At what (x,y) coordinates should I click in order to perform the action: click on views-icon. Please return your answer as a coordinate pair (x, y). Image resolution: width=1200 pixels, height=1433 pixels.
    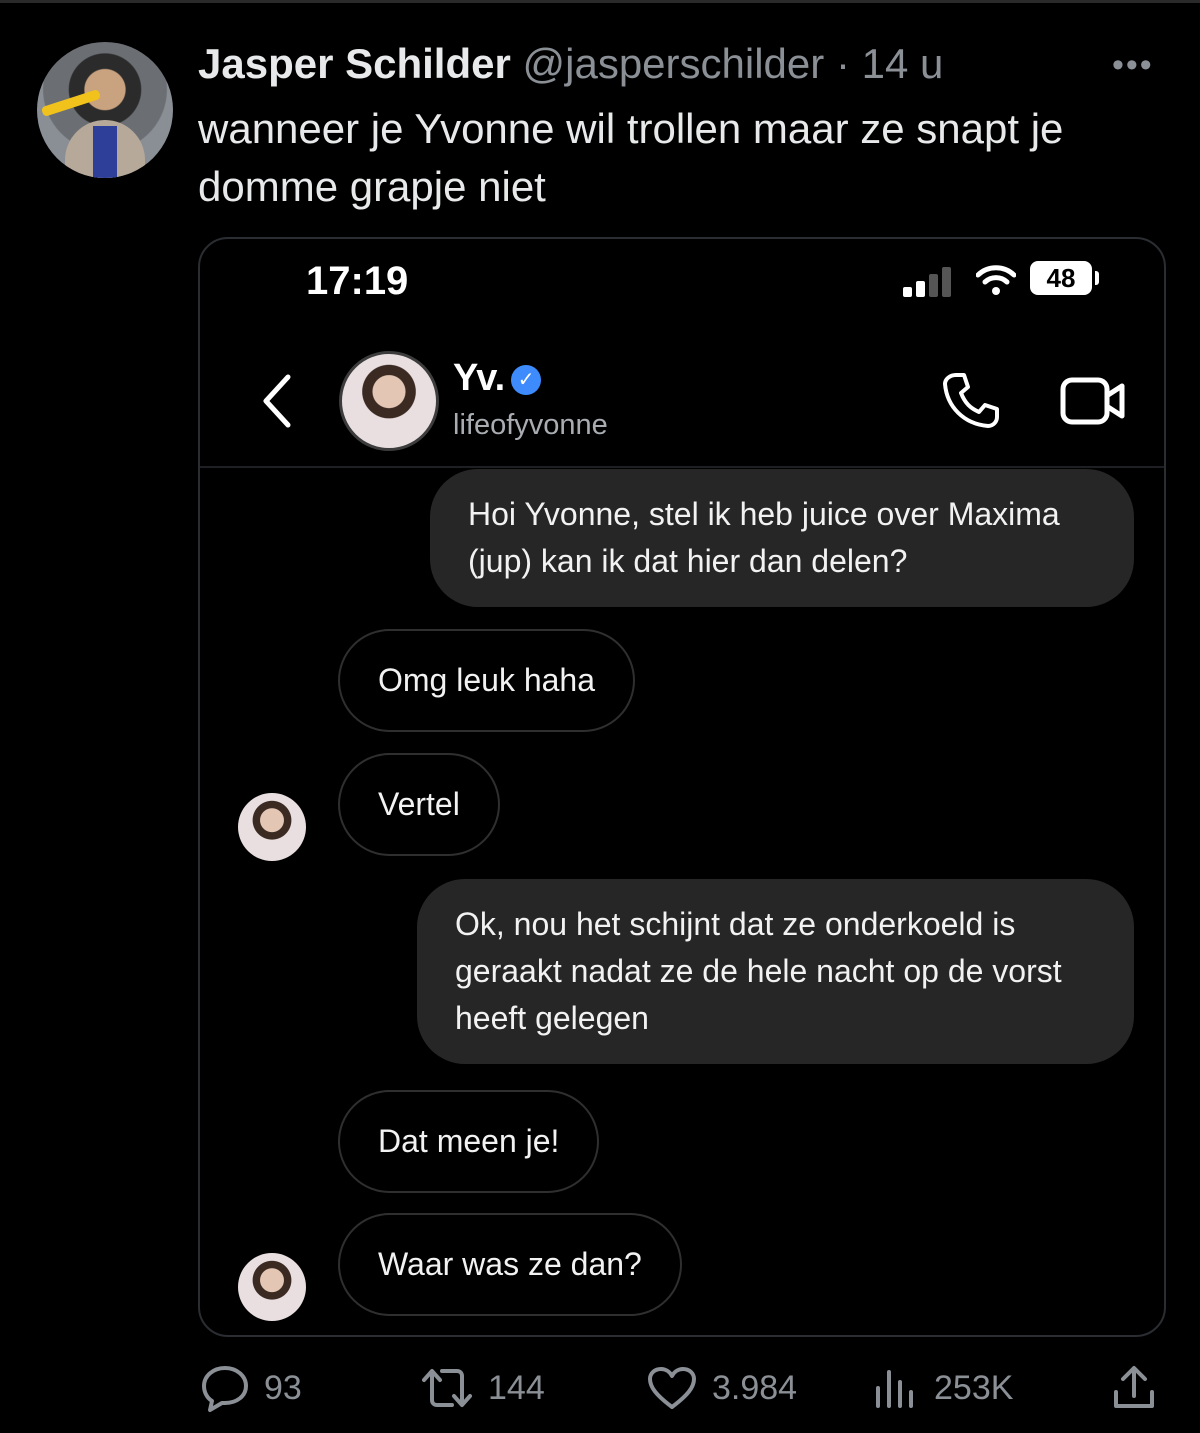
    Looking at the image, I should click on (894, 1389).